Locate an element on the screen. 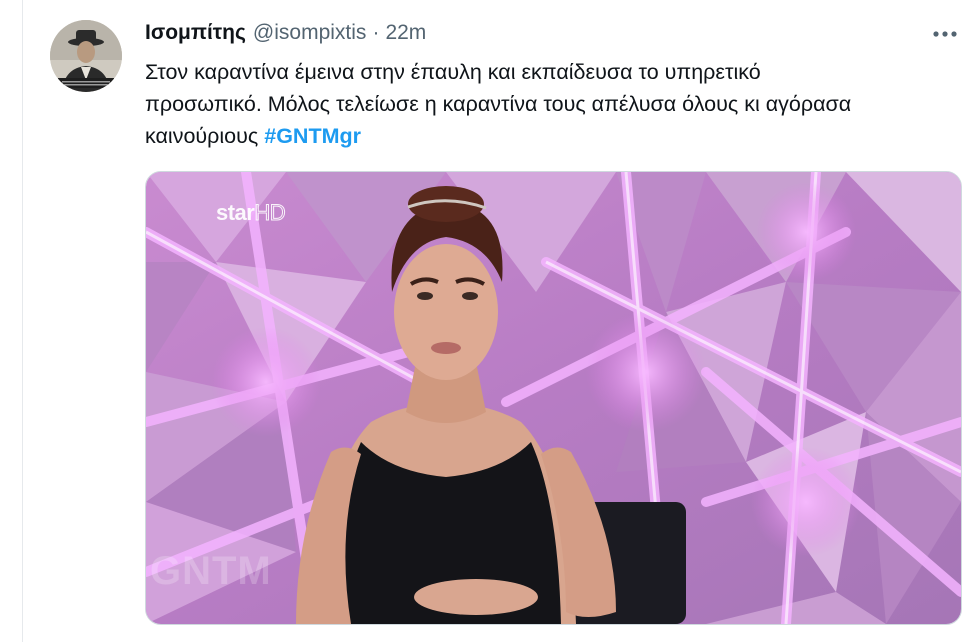  channel-logo-hd: HD is located at coordinates (270, 213).